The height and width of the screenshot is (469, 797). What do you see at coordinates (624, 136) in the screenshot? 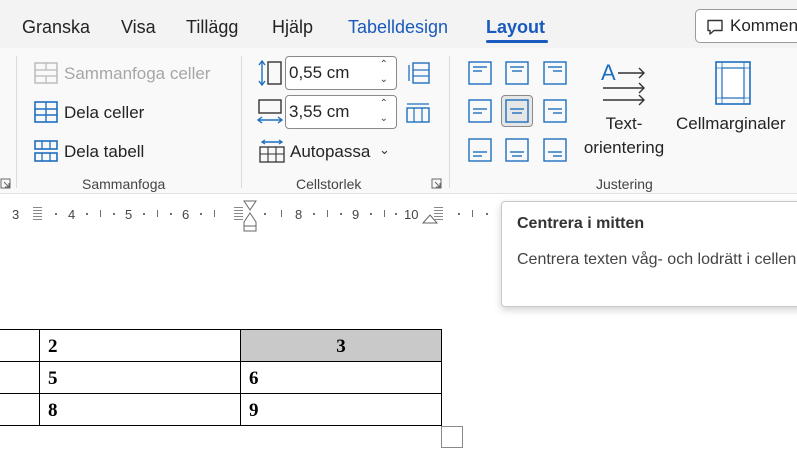
I see `text-direction-button: Text- orientering` at bounding box center [624, 136].